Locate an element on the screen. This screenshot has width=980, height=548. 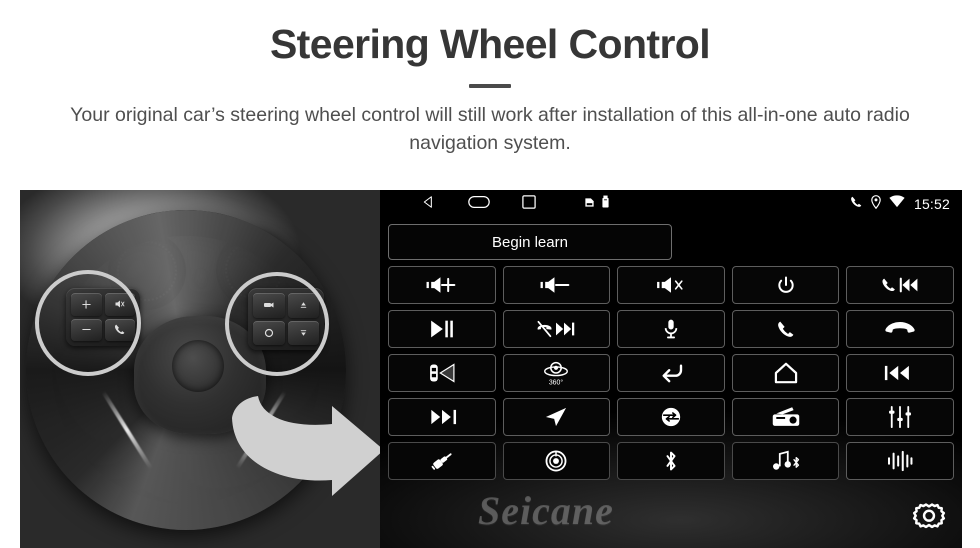
equalizer-button is located at coordinates (900, 417).